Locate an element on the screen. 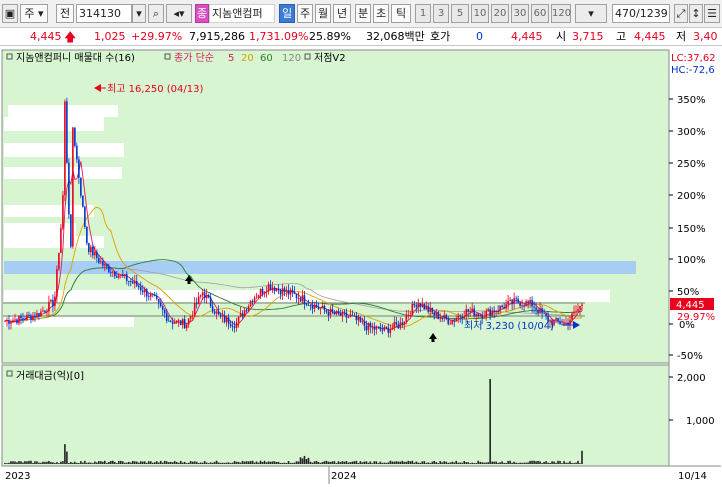 The height and width of the screenshot is (487, 722). compare-icon: ↕ is located at coordinates (696, 13).